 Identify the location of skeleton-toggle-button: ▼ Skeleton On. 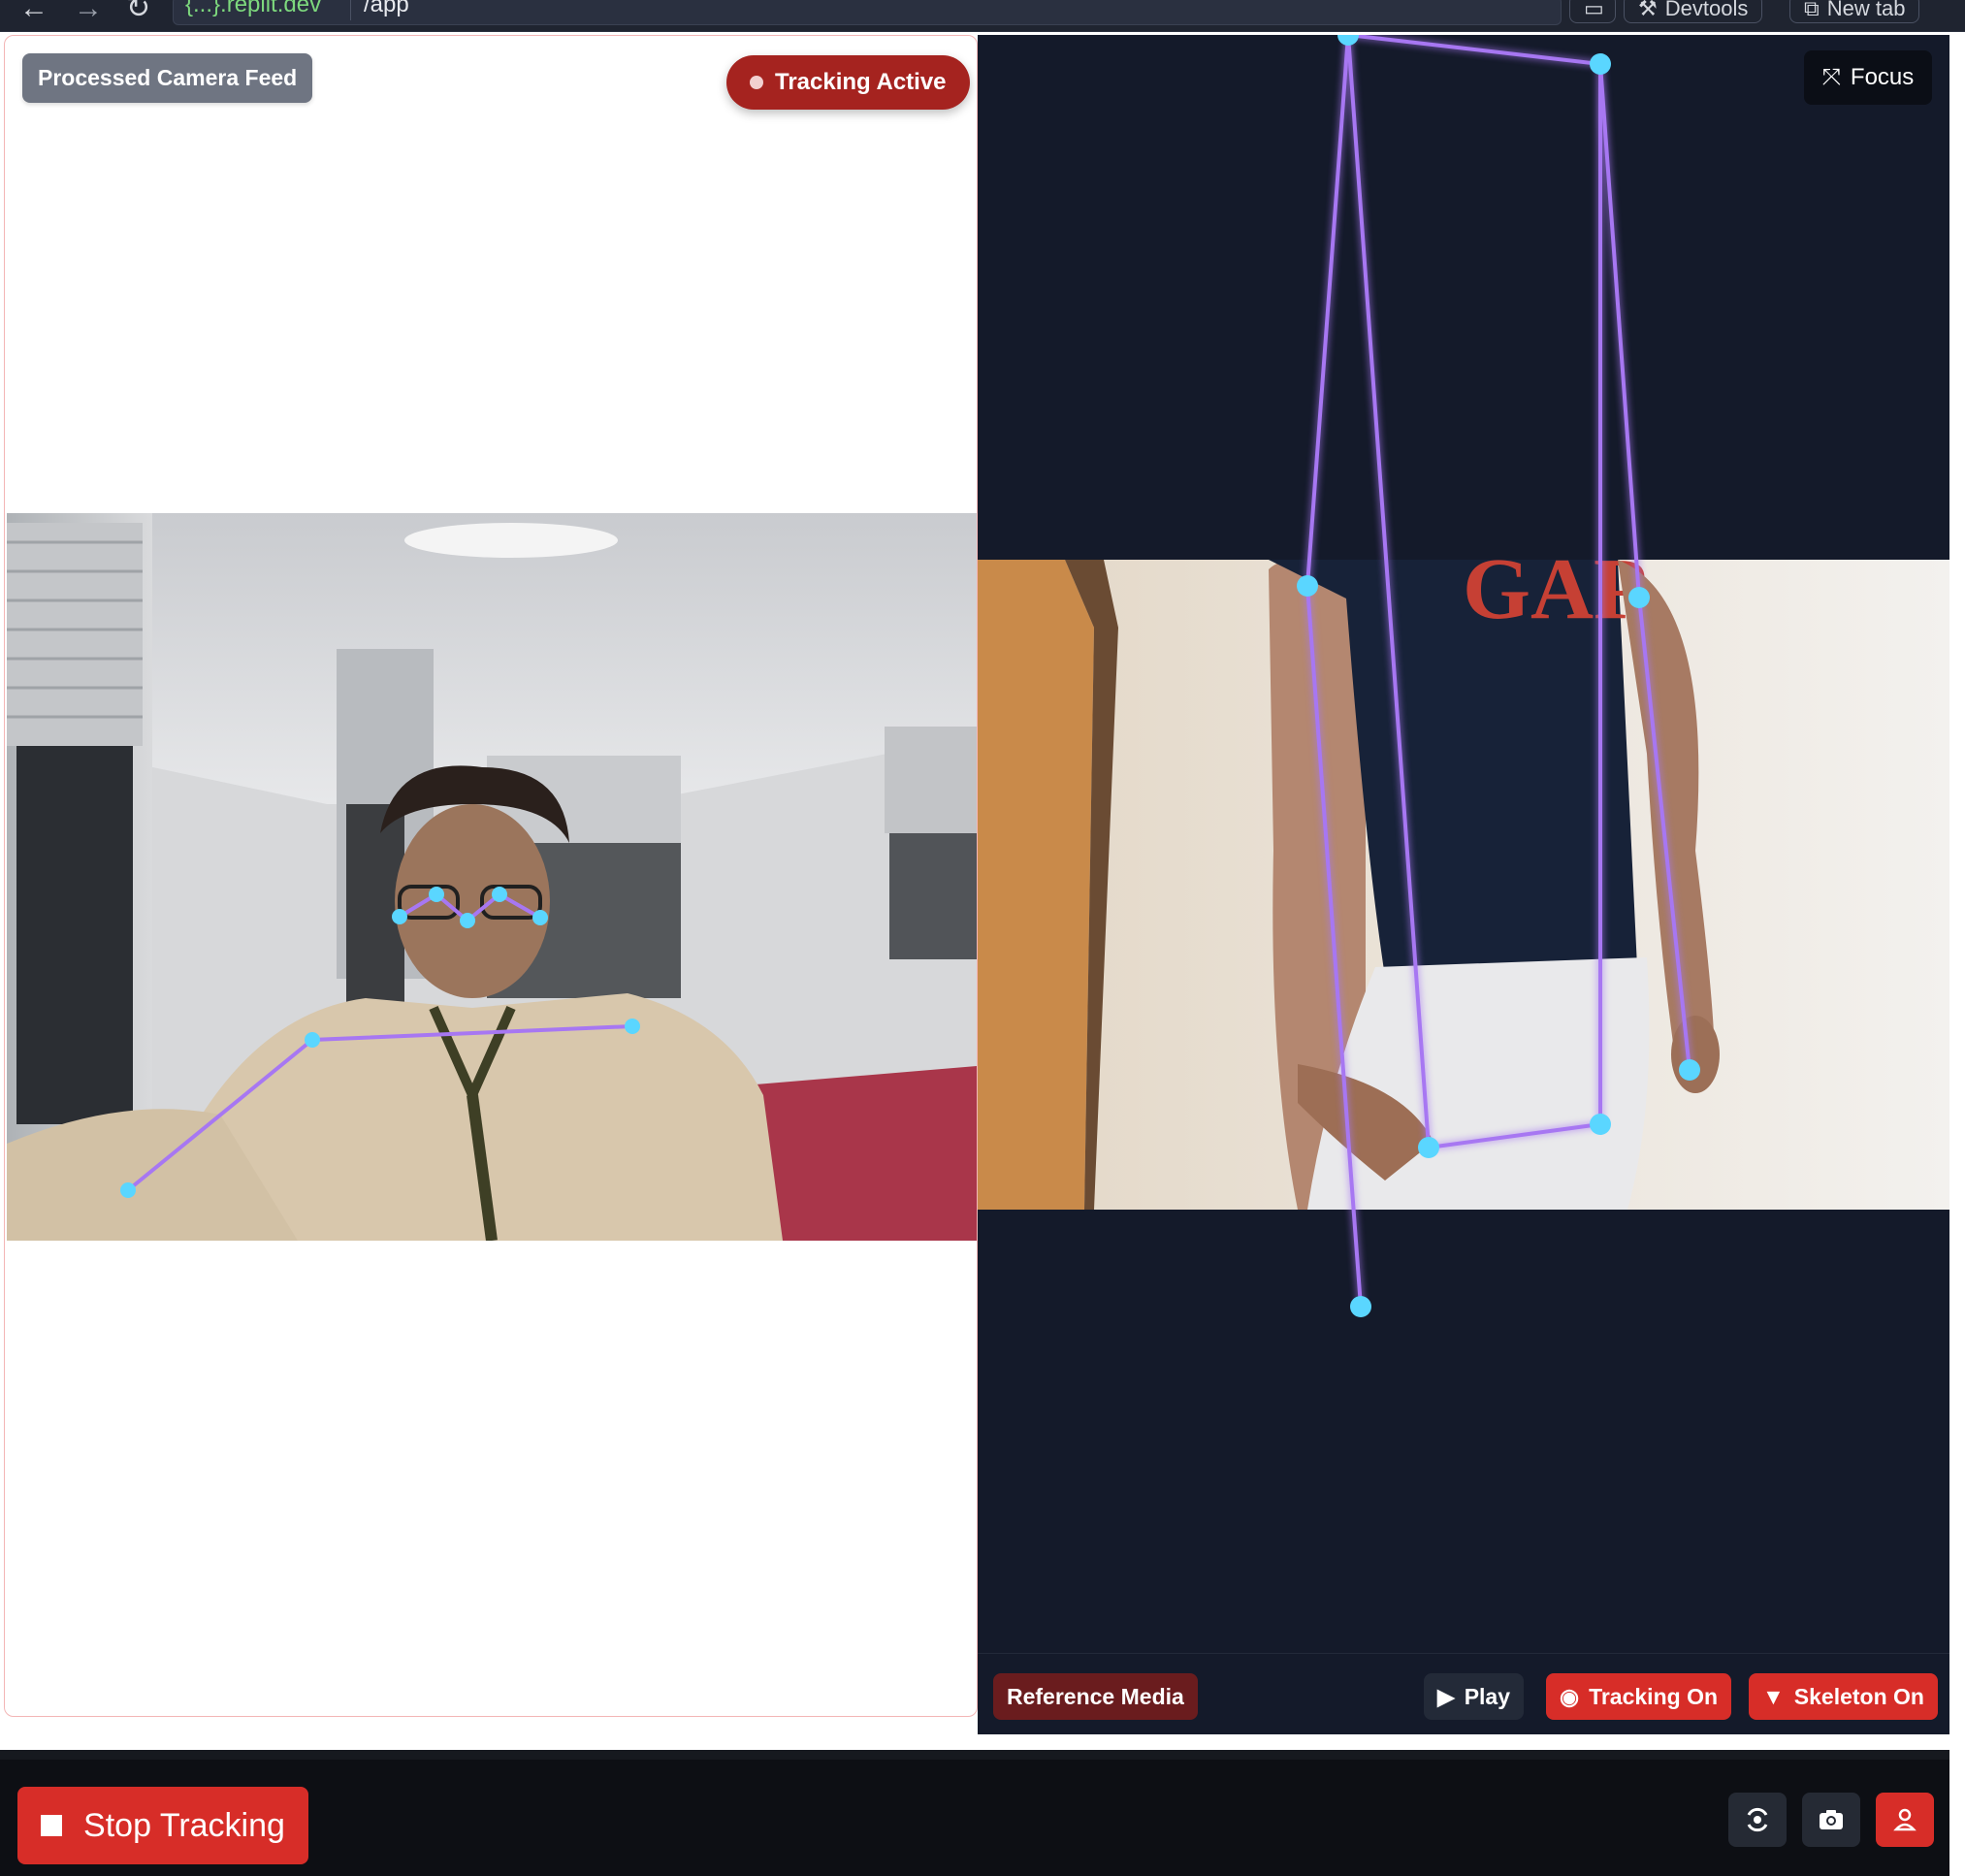
(1843, 1696).